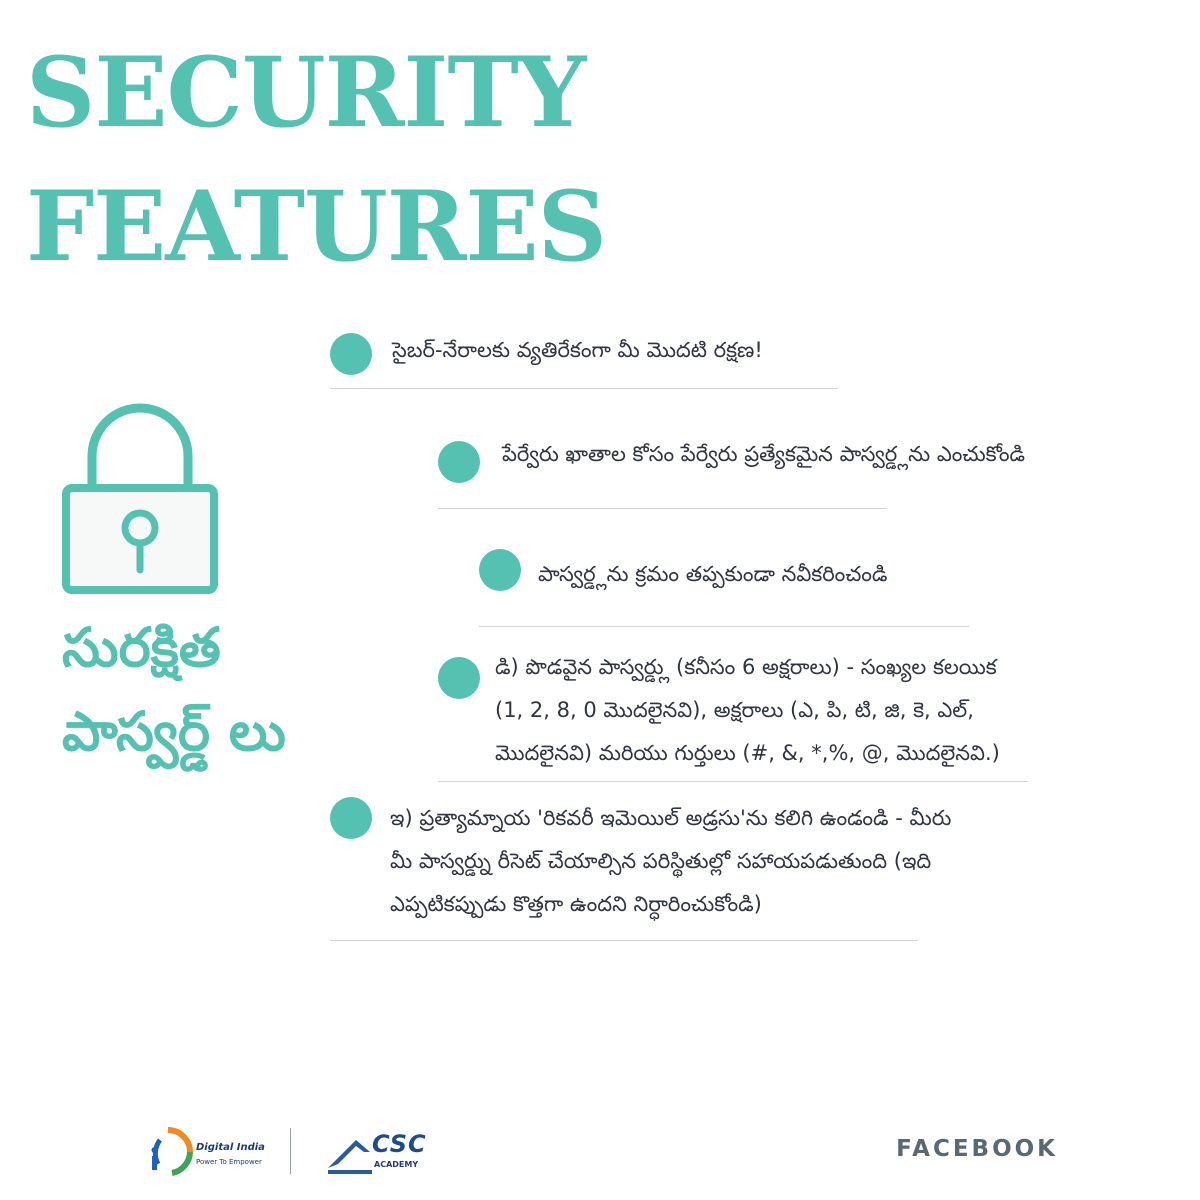  I want to click on side-label-line-2: పాస్వర్డ్ లు, so click(174, 731).